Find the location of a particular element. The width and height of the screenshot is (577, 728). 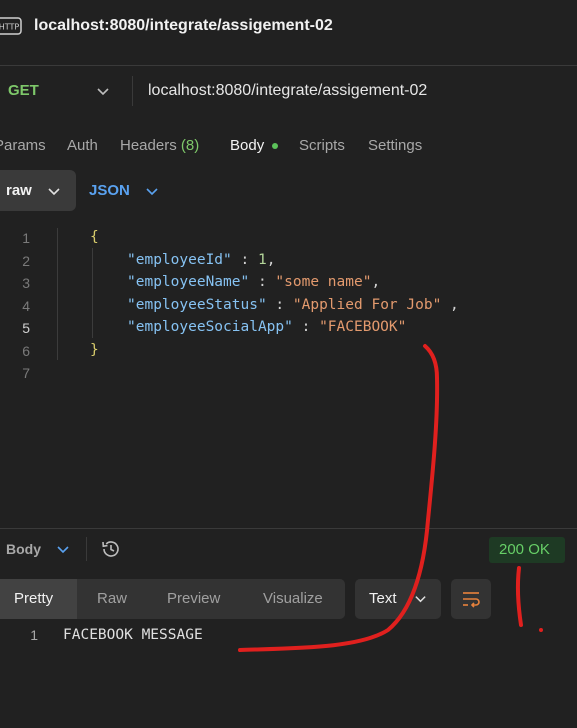

body-format-select: JSON is located at coordinates (109, 190).